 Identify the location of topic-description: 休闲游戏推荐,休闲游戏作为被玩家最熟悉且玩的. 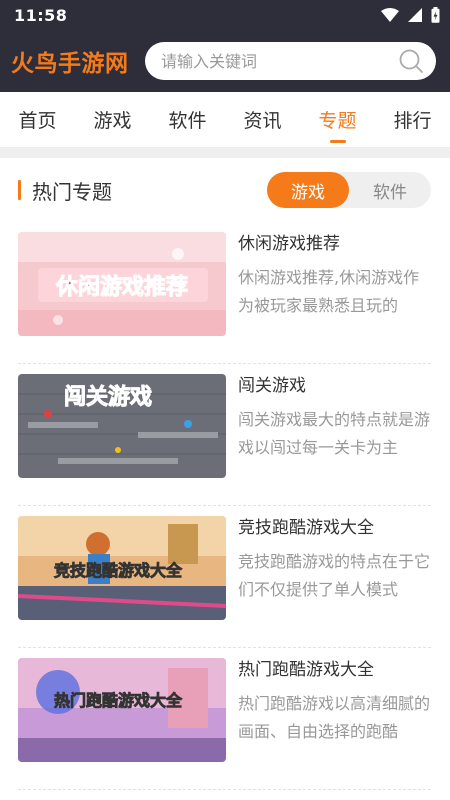
(329, 291).